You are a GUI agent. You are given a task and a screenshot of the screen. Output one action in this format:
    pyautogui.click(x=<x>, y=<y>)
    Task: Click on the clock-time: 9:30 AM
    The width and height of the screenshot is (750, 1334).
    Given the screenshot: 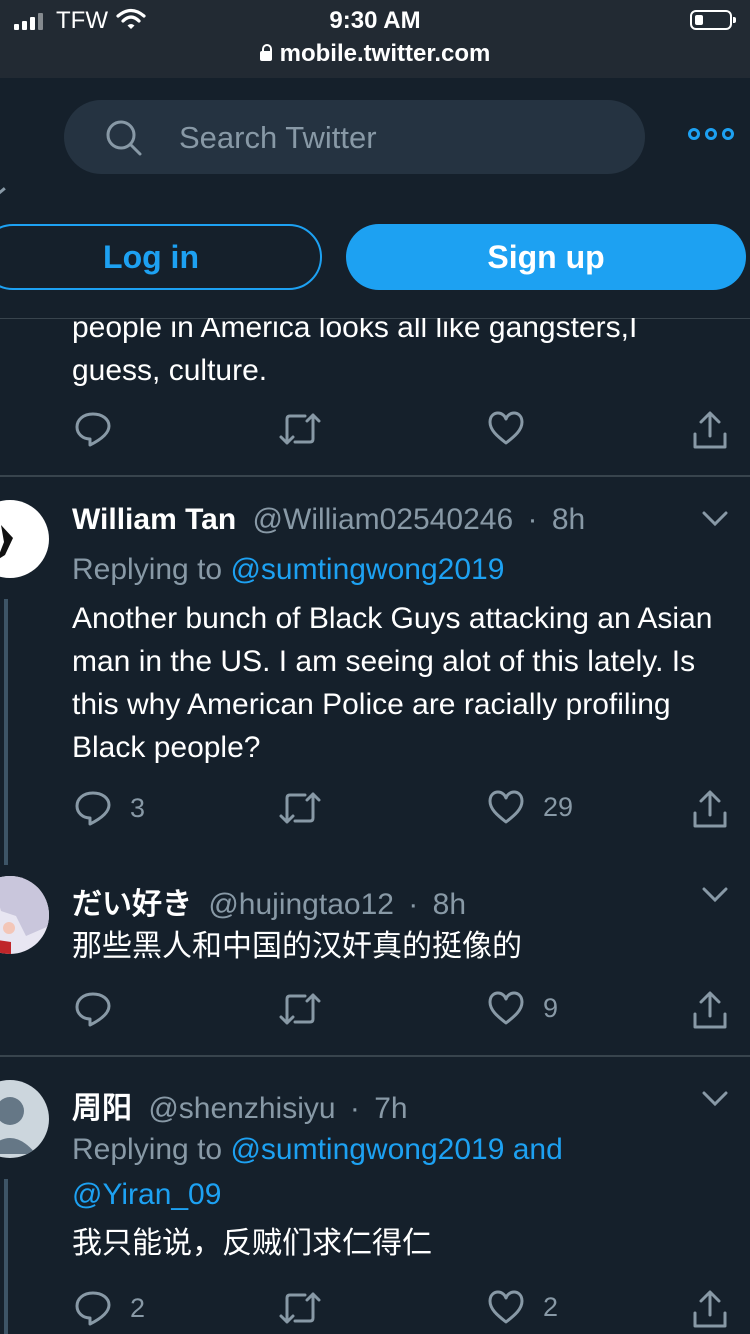 What is the action you would take?
    pyautogui.click(x=375, y=20)
    